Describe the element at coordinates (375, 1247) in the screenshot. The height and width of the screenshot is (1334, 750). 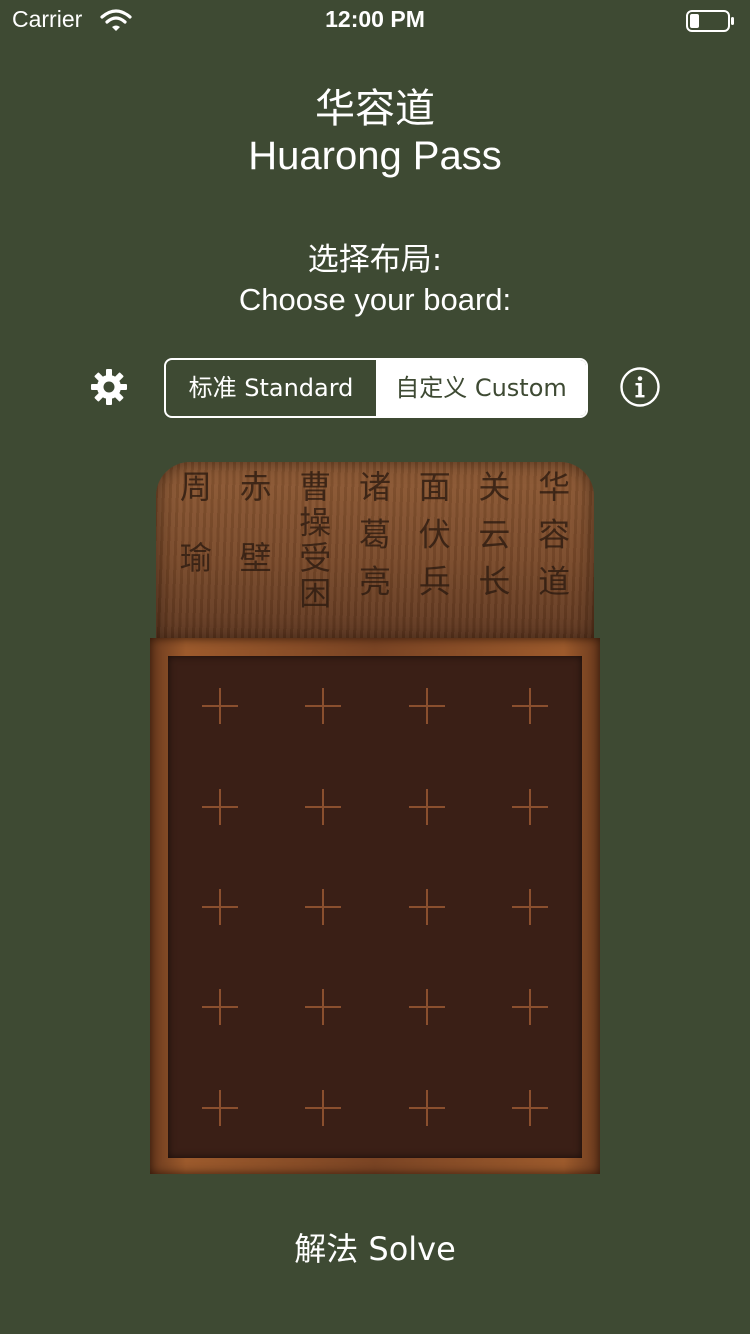
I see `solve-button: 解法 Solve` at that location.